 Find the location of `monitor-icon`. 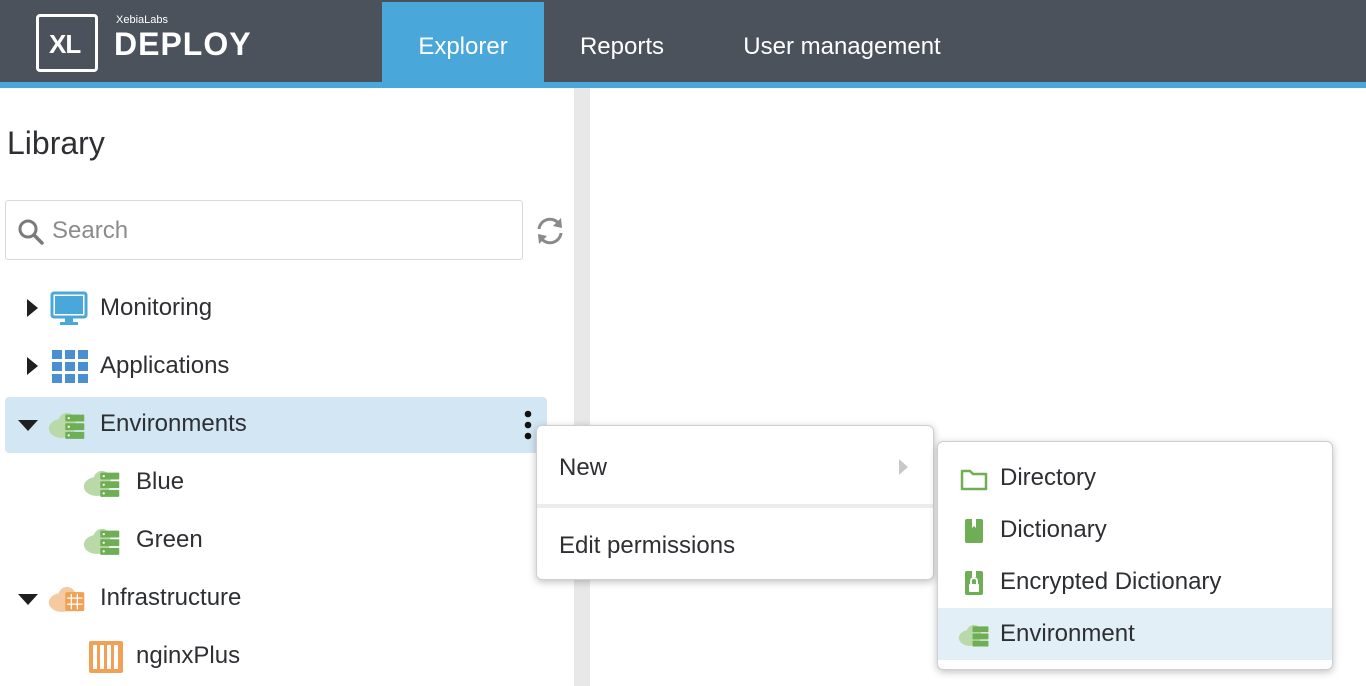

monitor-icon is located at coordinates (69, 308).